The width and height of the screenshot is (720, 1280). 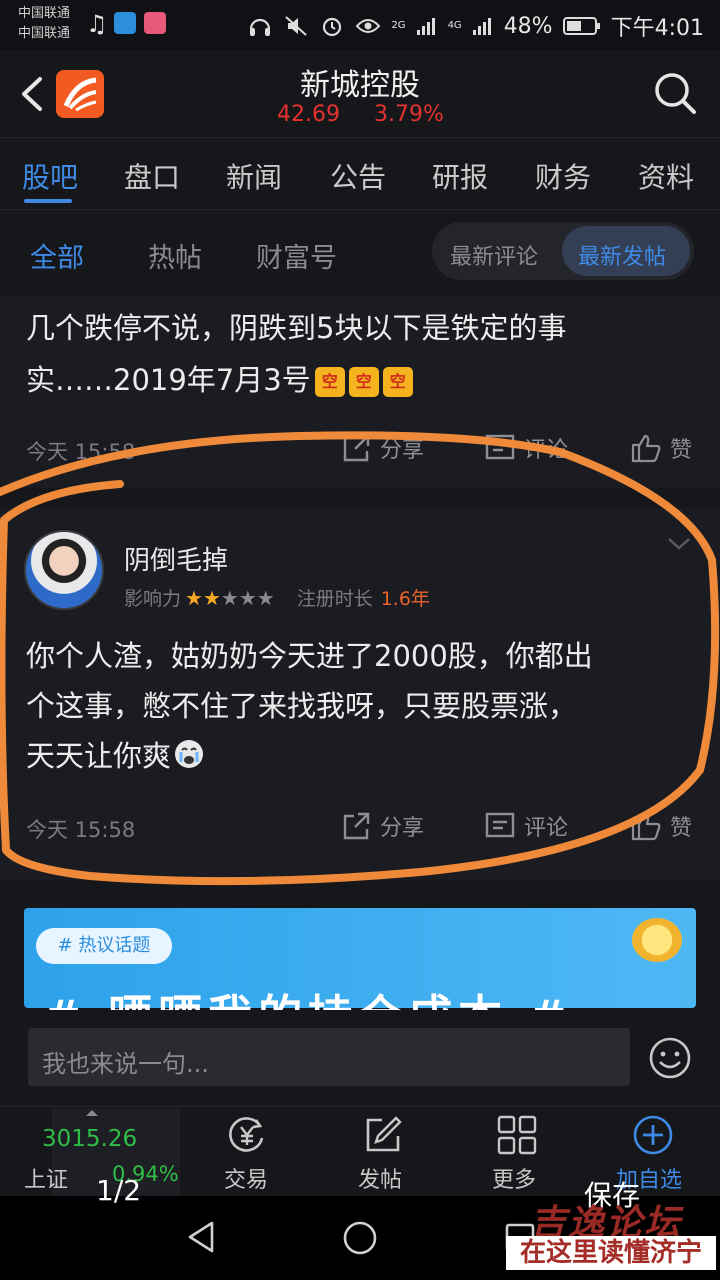 I want to click on music-icon: ♫, so click(x=97, y=24).